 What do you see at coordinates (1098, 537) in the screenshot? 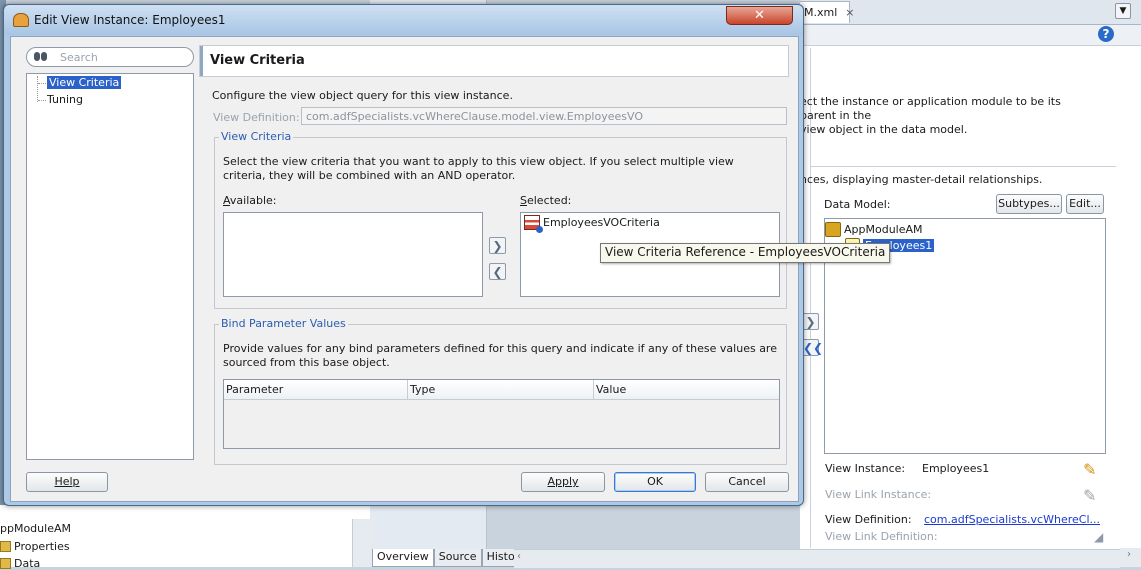
I see `resize-grip-icon: ◢` at bounding box center [1098, 537].